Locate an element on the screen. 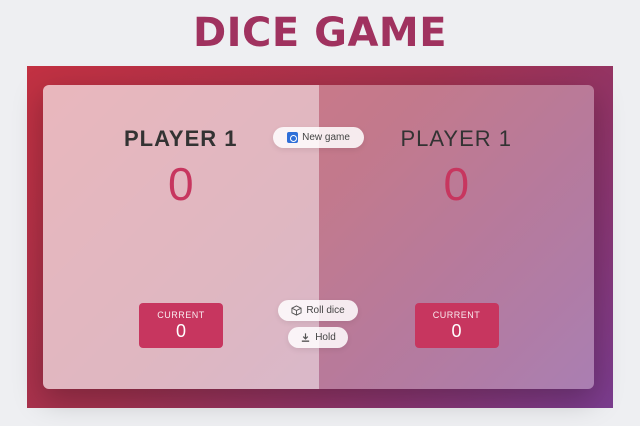 The image size is (640, 426). player-1-current-label: CURRENT is located at coordinates (181, 315).